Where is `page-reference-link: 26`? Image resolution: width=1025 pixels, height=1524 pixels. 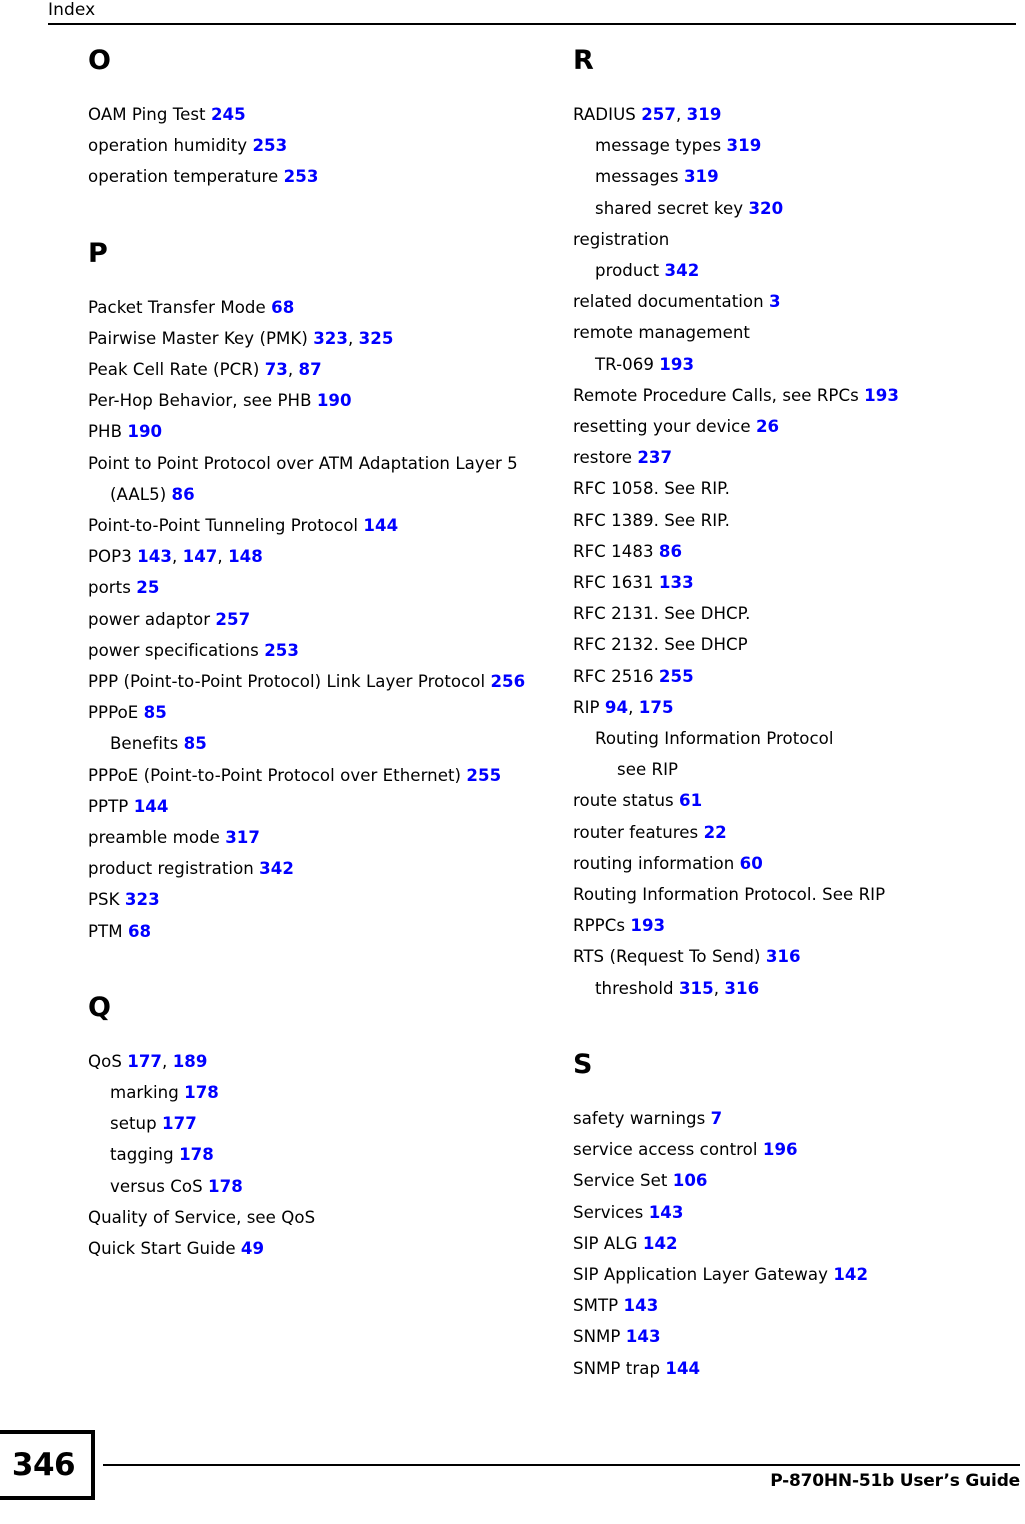
page-reference-link: 26 is located at coordinates (767, 426).